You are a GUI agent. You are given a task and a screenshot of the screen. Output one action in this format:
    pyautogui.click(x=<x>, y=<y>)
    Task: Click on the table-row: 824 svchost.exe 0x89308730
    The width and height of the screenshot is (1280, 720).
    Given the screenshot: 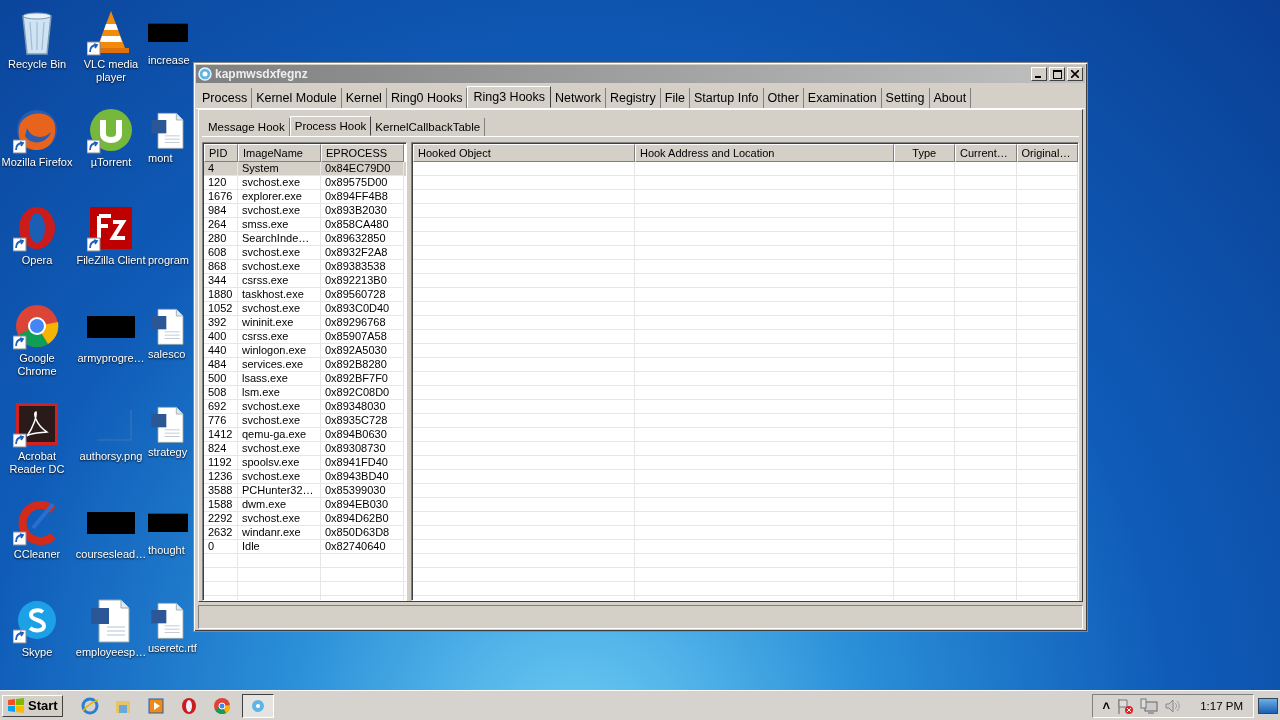 What is the action you would take?
    pyautogui.click(x=305, y=449)
    